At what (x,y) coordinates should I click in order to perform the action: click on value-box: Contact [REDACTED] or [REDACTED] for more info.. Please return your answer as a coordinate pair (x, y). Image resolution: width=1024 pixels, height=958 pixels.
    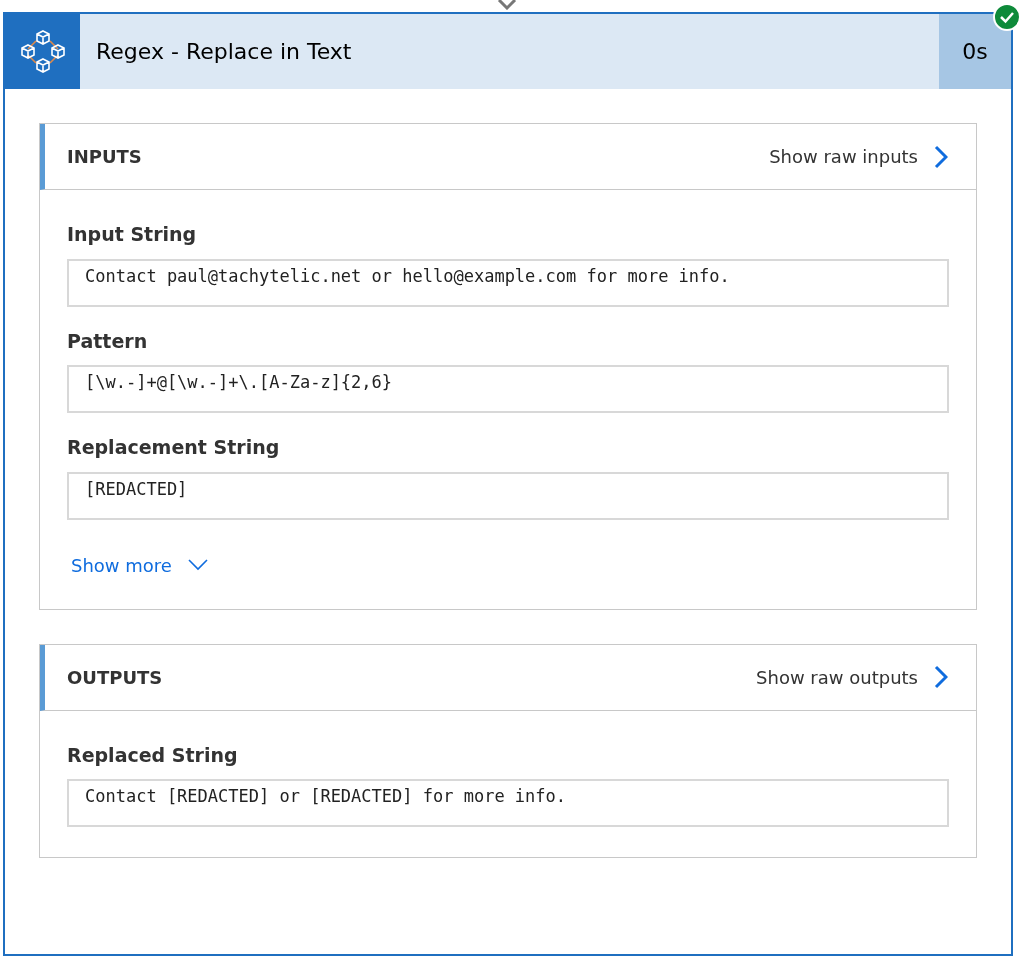
    Looking at the image, I should click on (508, 803).